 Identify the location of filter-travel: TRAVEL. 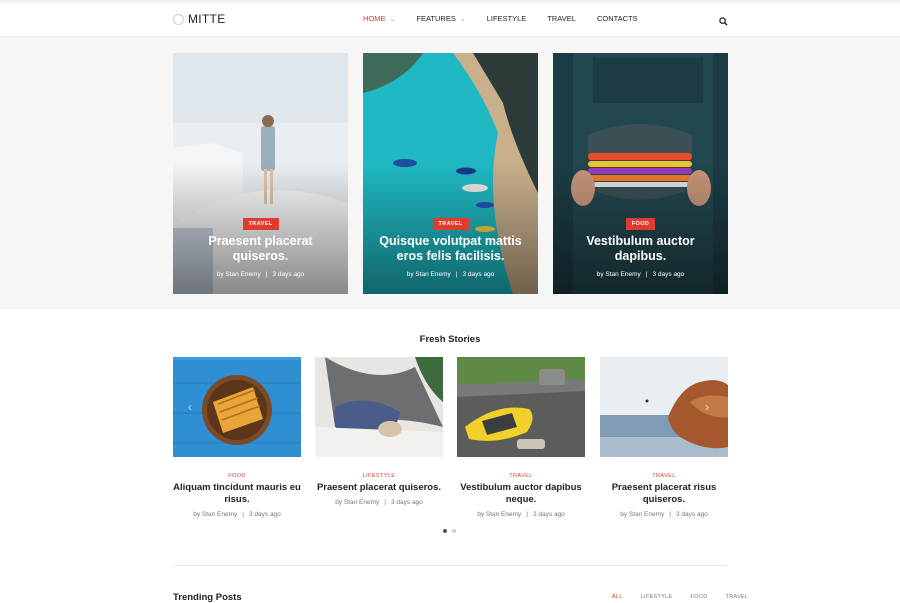
(737, 597).